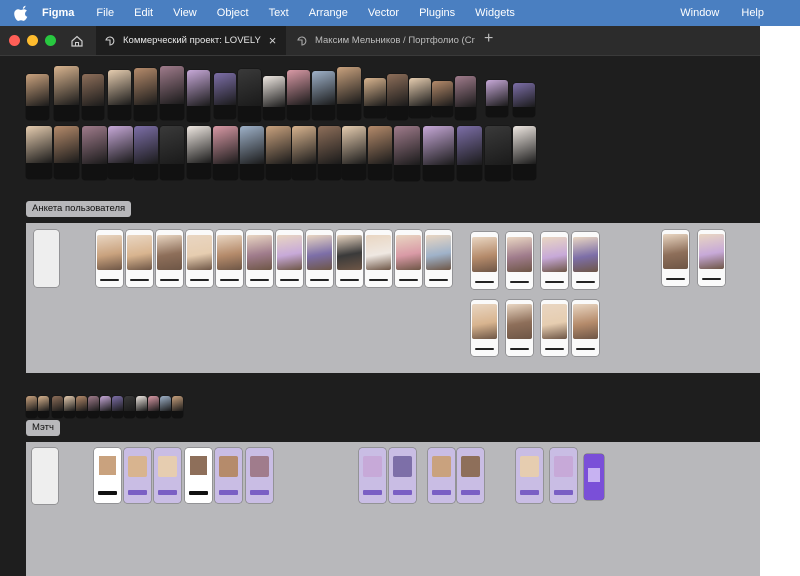 Image resolution: width=800 pixels, height=576 pixels. What do you see at coordinates (14, 40) in the screenshot?
I see `close-window-button` at bounding box center [14, 40].